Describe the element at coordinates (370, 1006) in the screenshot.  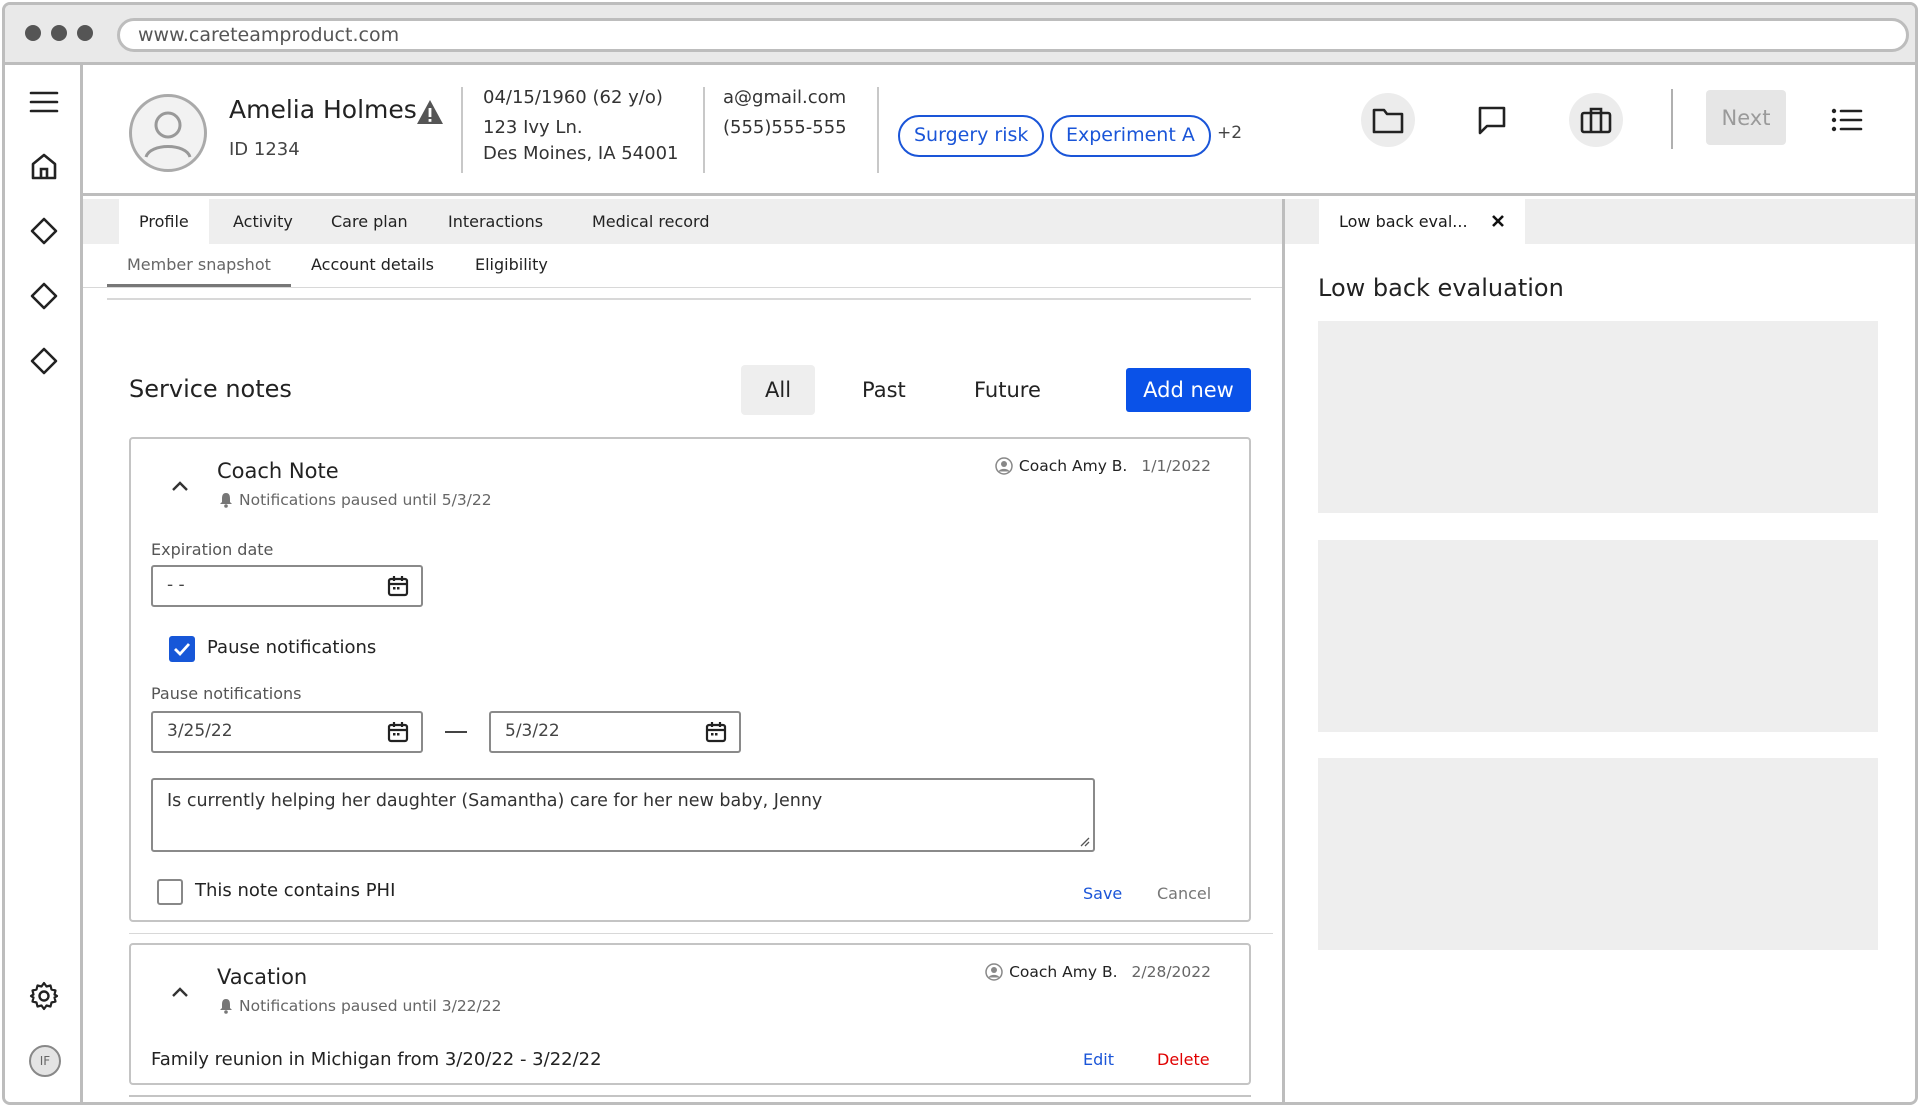
I see `paused-notice-text: Notifications paused until 3/22/22` at that location.